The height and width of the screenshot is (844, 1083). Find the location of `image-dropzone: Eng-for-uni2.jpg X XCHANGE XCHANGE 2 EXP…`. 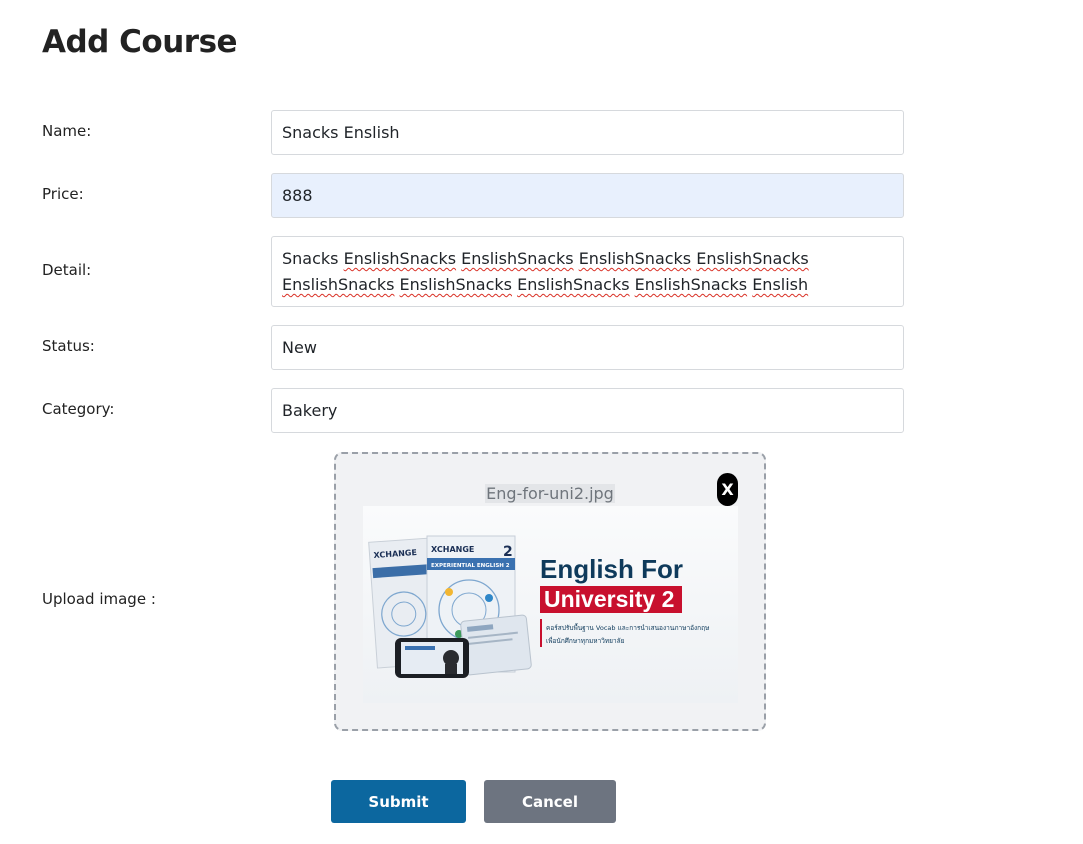

image-dropzone: Eng-for-uni2.jpg X XCHANGE XCHANGE 2 EXP… is located at coordinates (550, 591).